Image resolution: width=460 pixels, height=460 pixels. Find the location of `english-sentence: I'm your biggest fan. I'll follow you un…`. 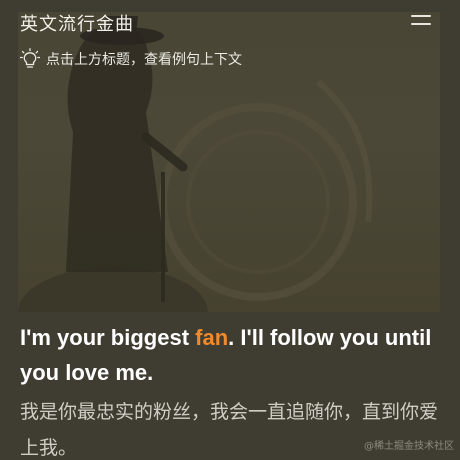

english-sentence: I'm your biggest fan. I'll follow you un… is located at coordinates (232, 355).